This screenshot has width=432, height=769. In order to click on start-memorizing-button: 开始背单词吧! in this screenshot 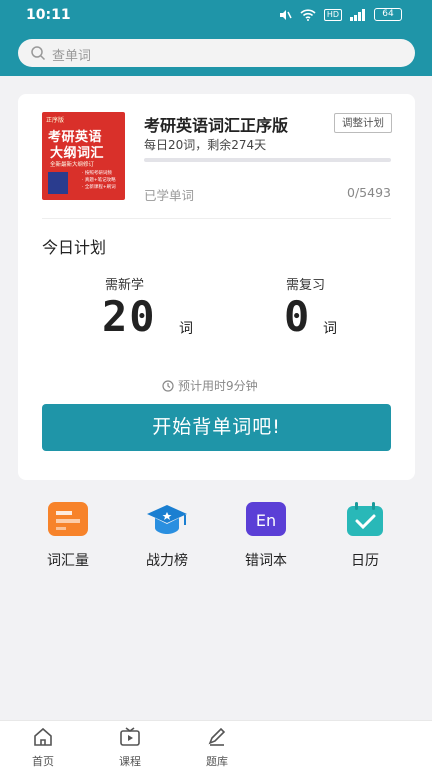, I will do `click(216, 427)`.